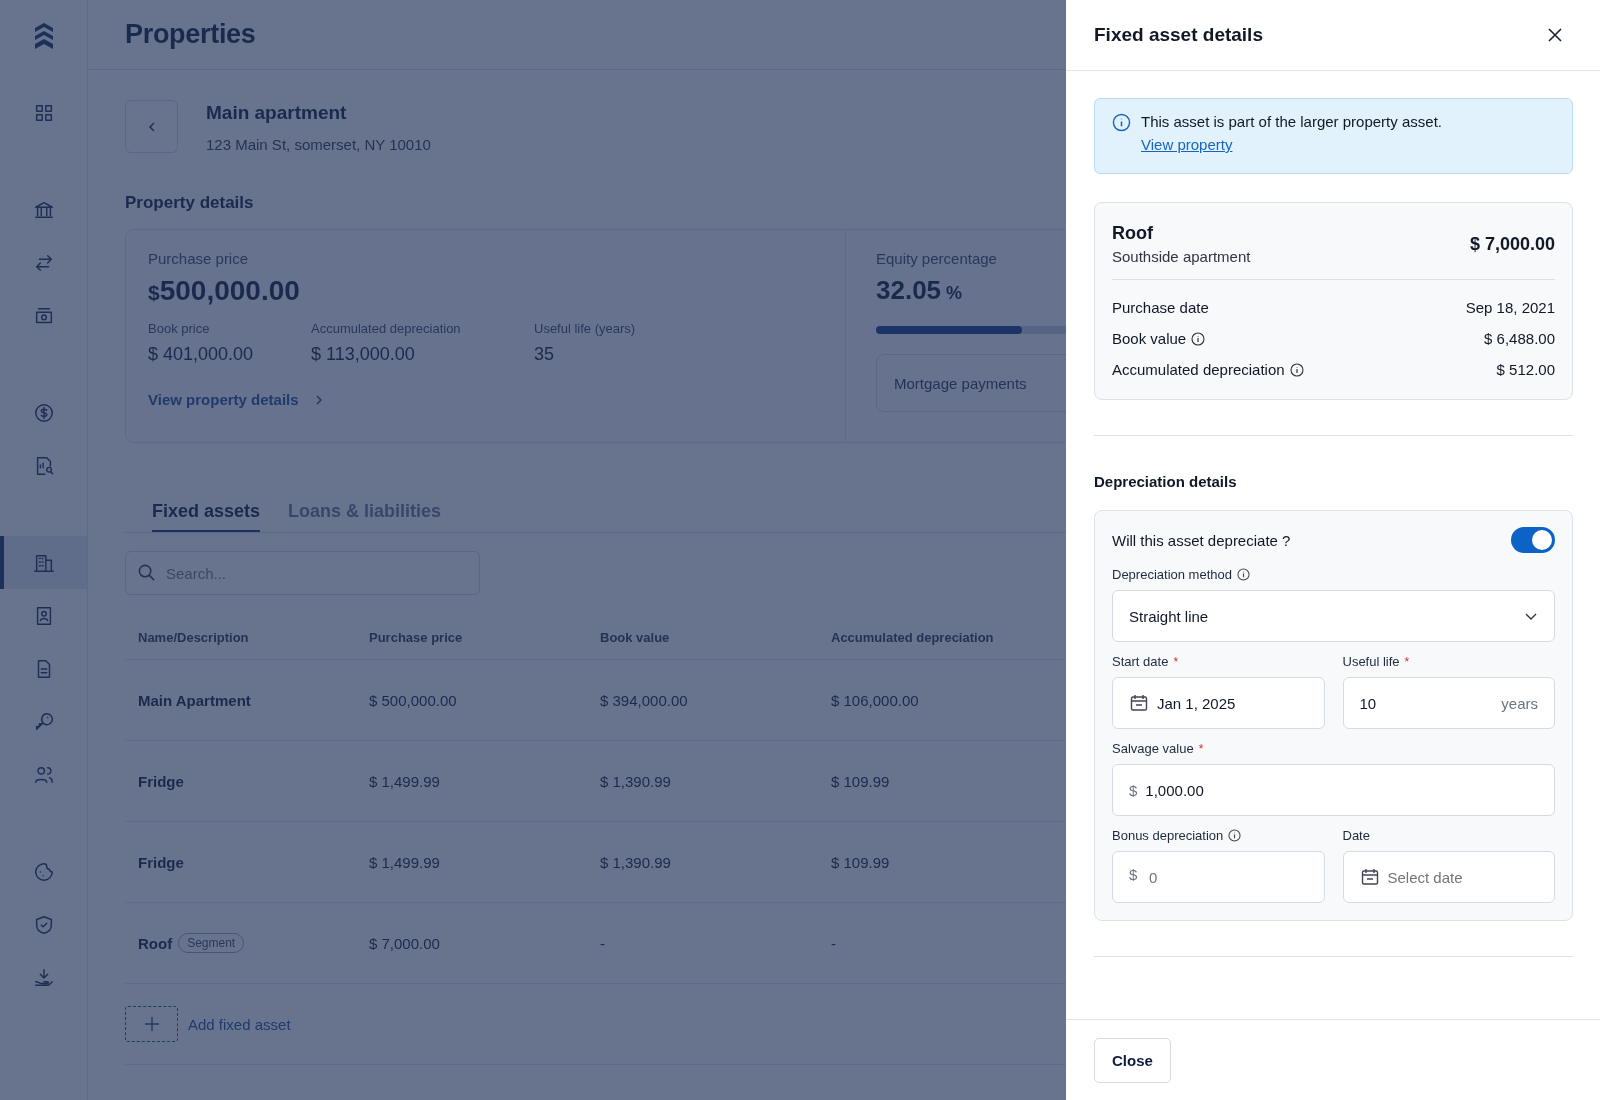 This screenshot has height=1100, width=1600. Describe the element at coordinates (1172, 574) in the screenshot. I see `field-label: Depreciation method` at that location.